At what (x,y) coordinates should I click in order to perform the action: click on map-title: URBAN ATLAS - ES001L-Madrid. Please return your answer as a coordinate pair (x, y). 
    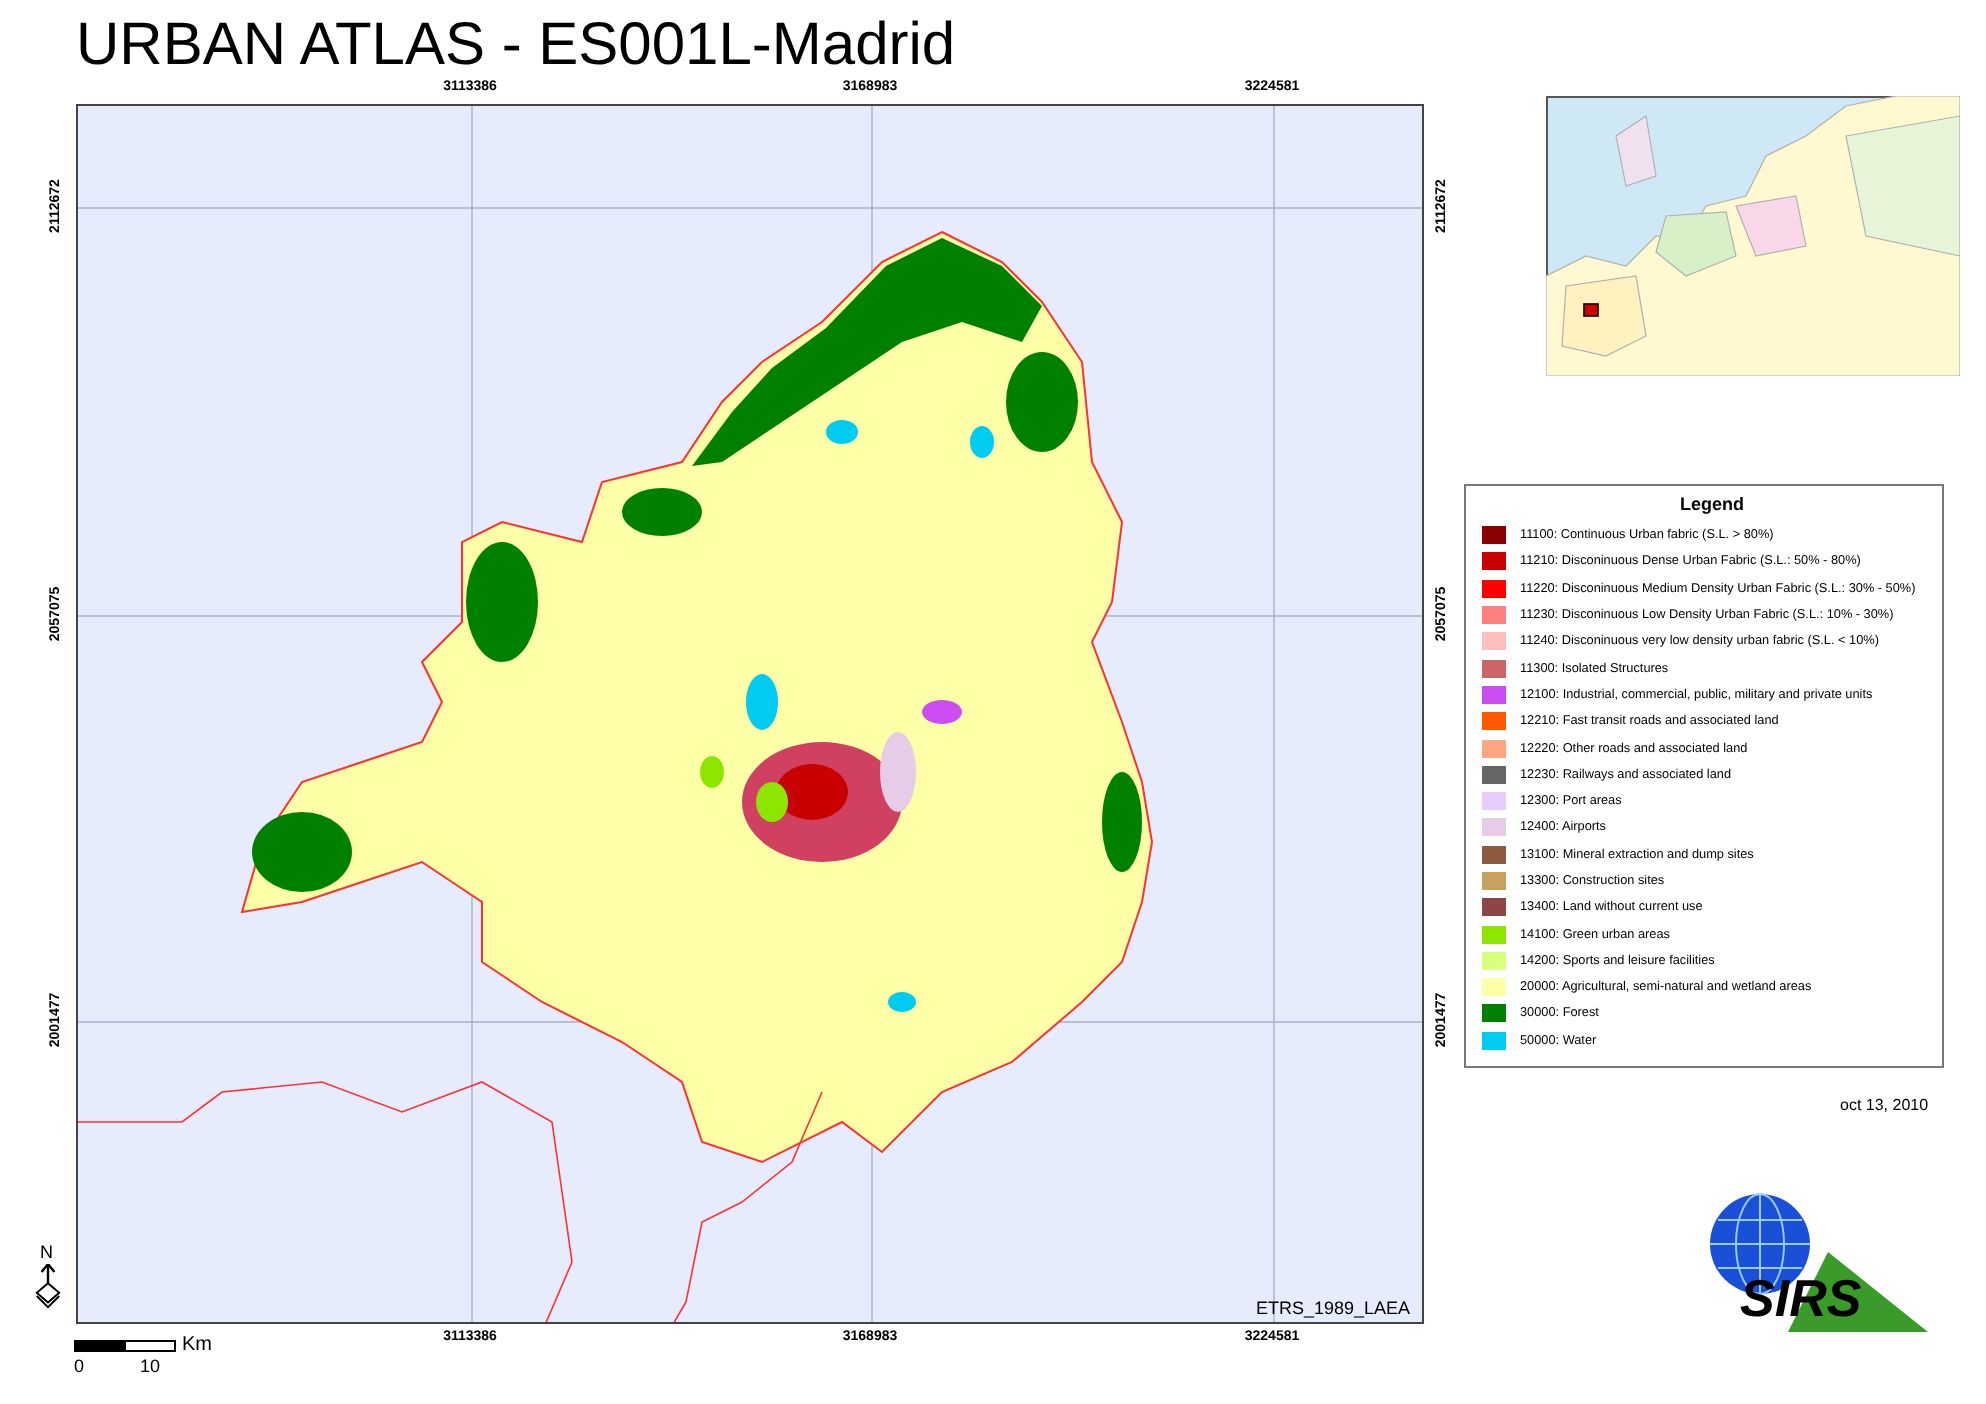
    Looking at the image, I should click on (515, 43).